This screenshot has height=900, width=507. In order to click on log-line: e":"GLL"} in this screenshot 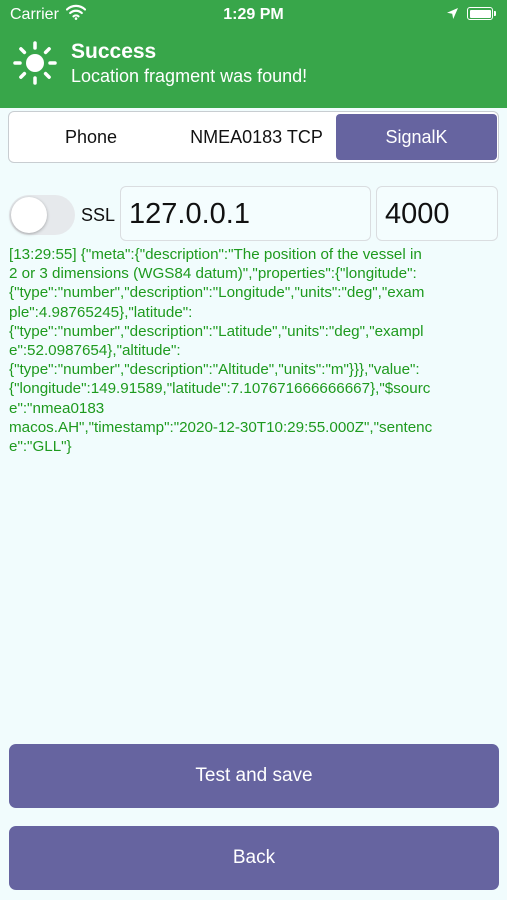, I will do `click(40, 447)`.